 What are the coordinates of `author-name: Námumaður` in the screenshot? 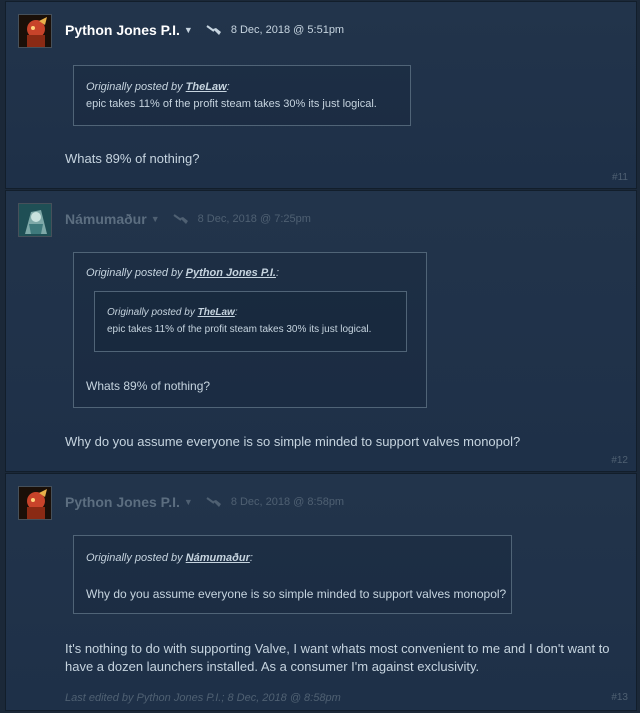 It's located at (106, 219).